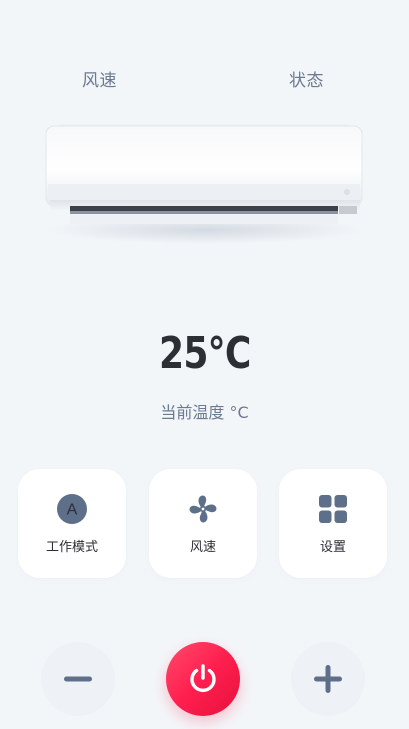  What do you see at coordinates (204, 412) in the screenshot?
I see `temperature-caption: 当前温度 °C` at bounding box center [204, 412].